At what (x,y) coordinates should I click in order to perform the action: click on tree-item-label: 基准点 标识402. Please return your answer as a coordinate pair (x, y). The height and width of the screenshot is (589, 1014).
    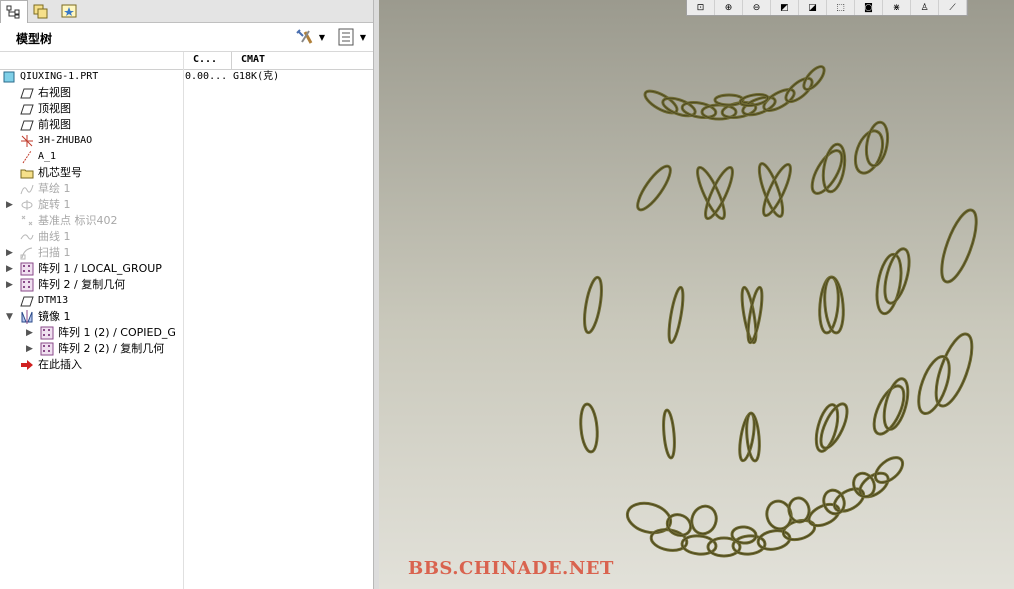
    Looking at the image, I should click on (78, 220).